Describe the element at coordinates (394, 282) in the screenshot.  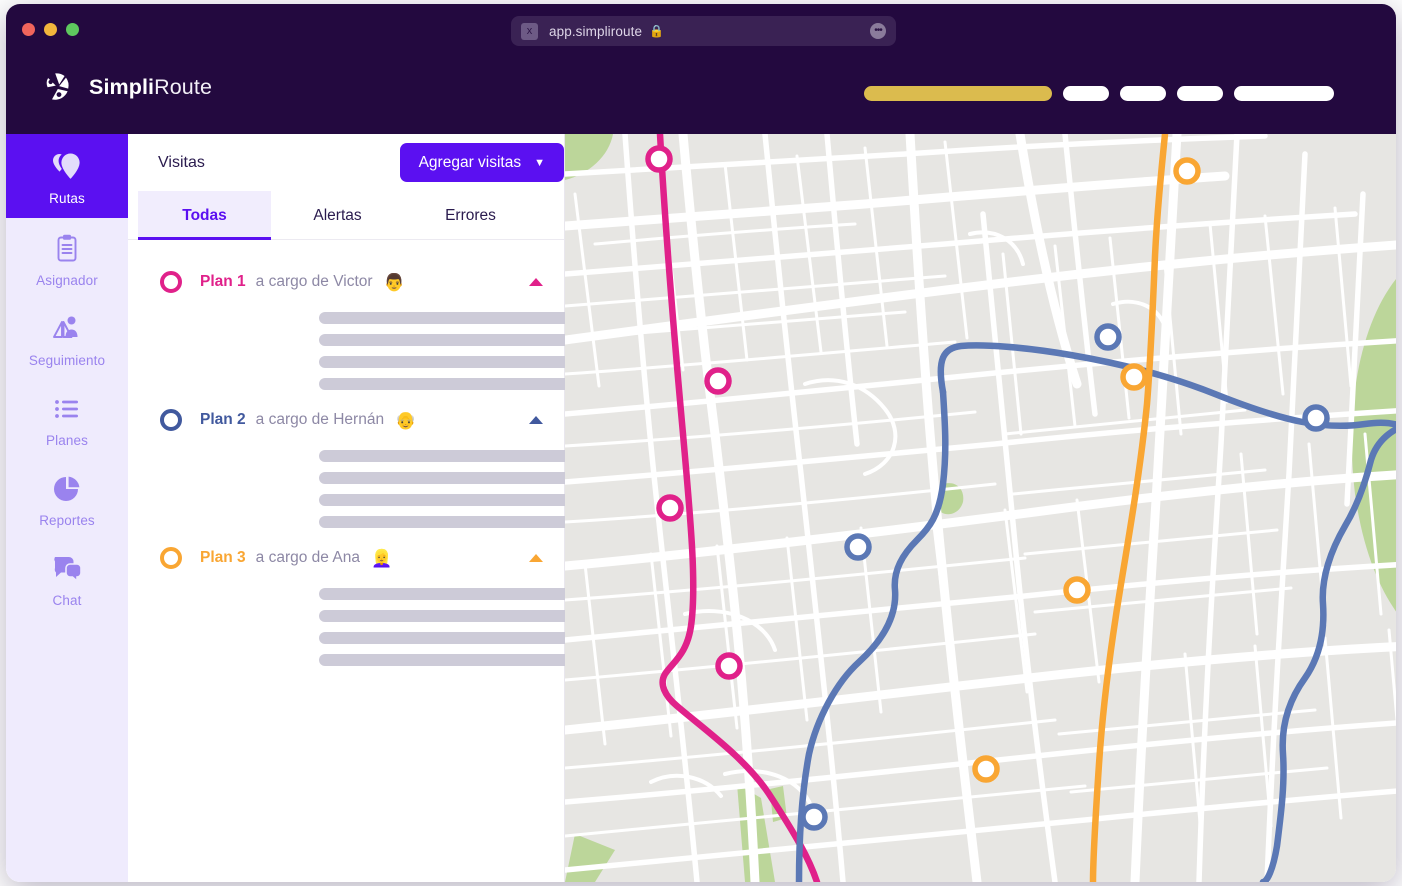
I see `avatar: 👨` at that location.